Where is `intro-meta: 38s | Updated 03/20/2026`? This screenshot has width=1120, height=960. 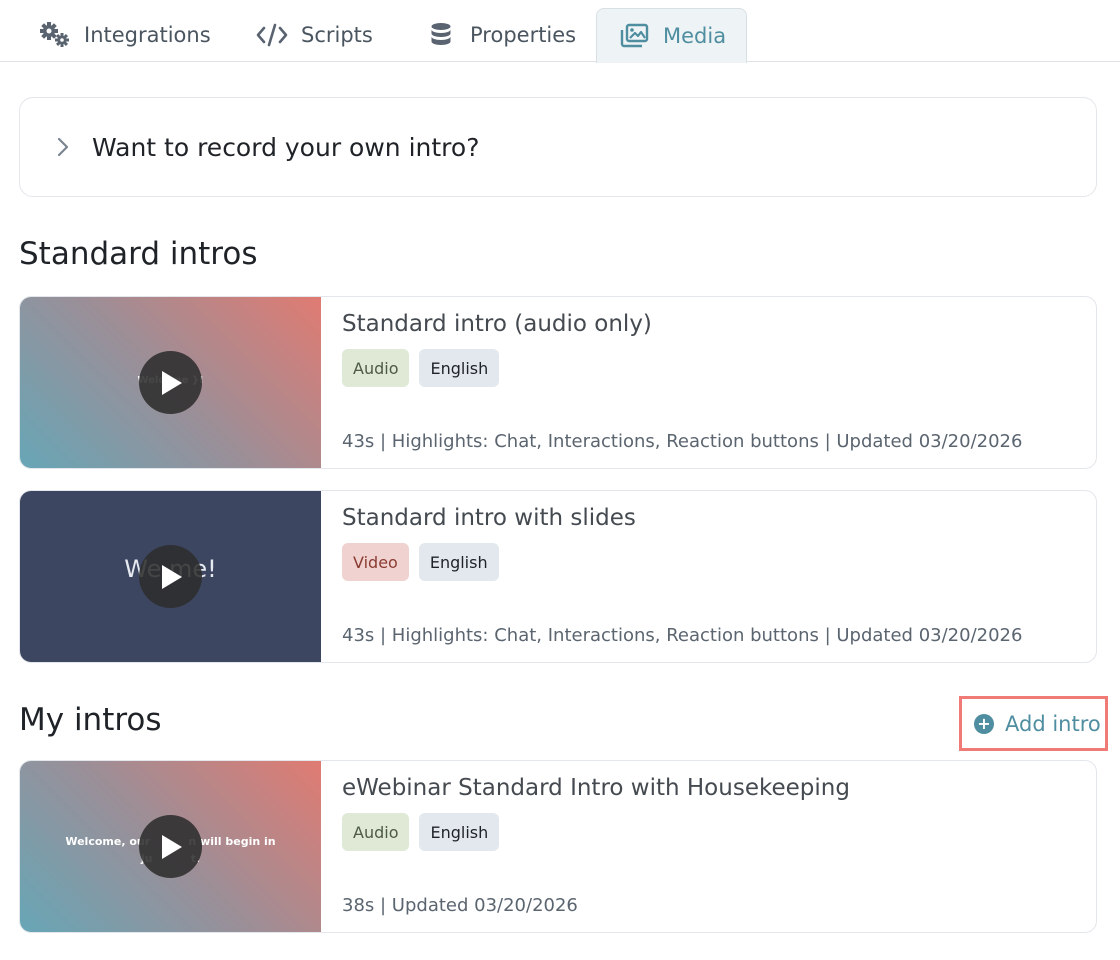
intro-meta: 38s | Updated 03/20/2026 is located at coordinates (460, 905).